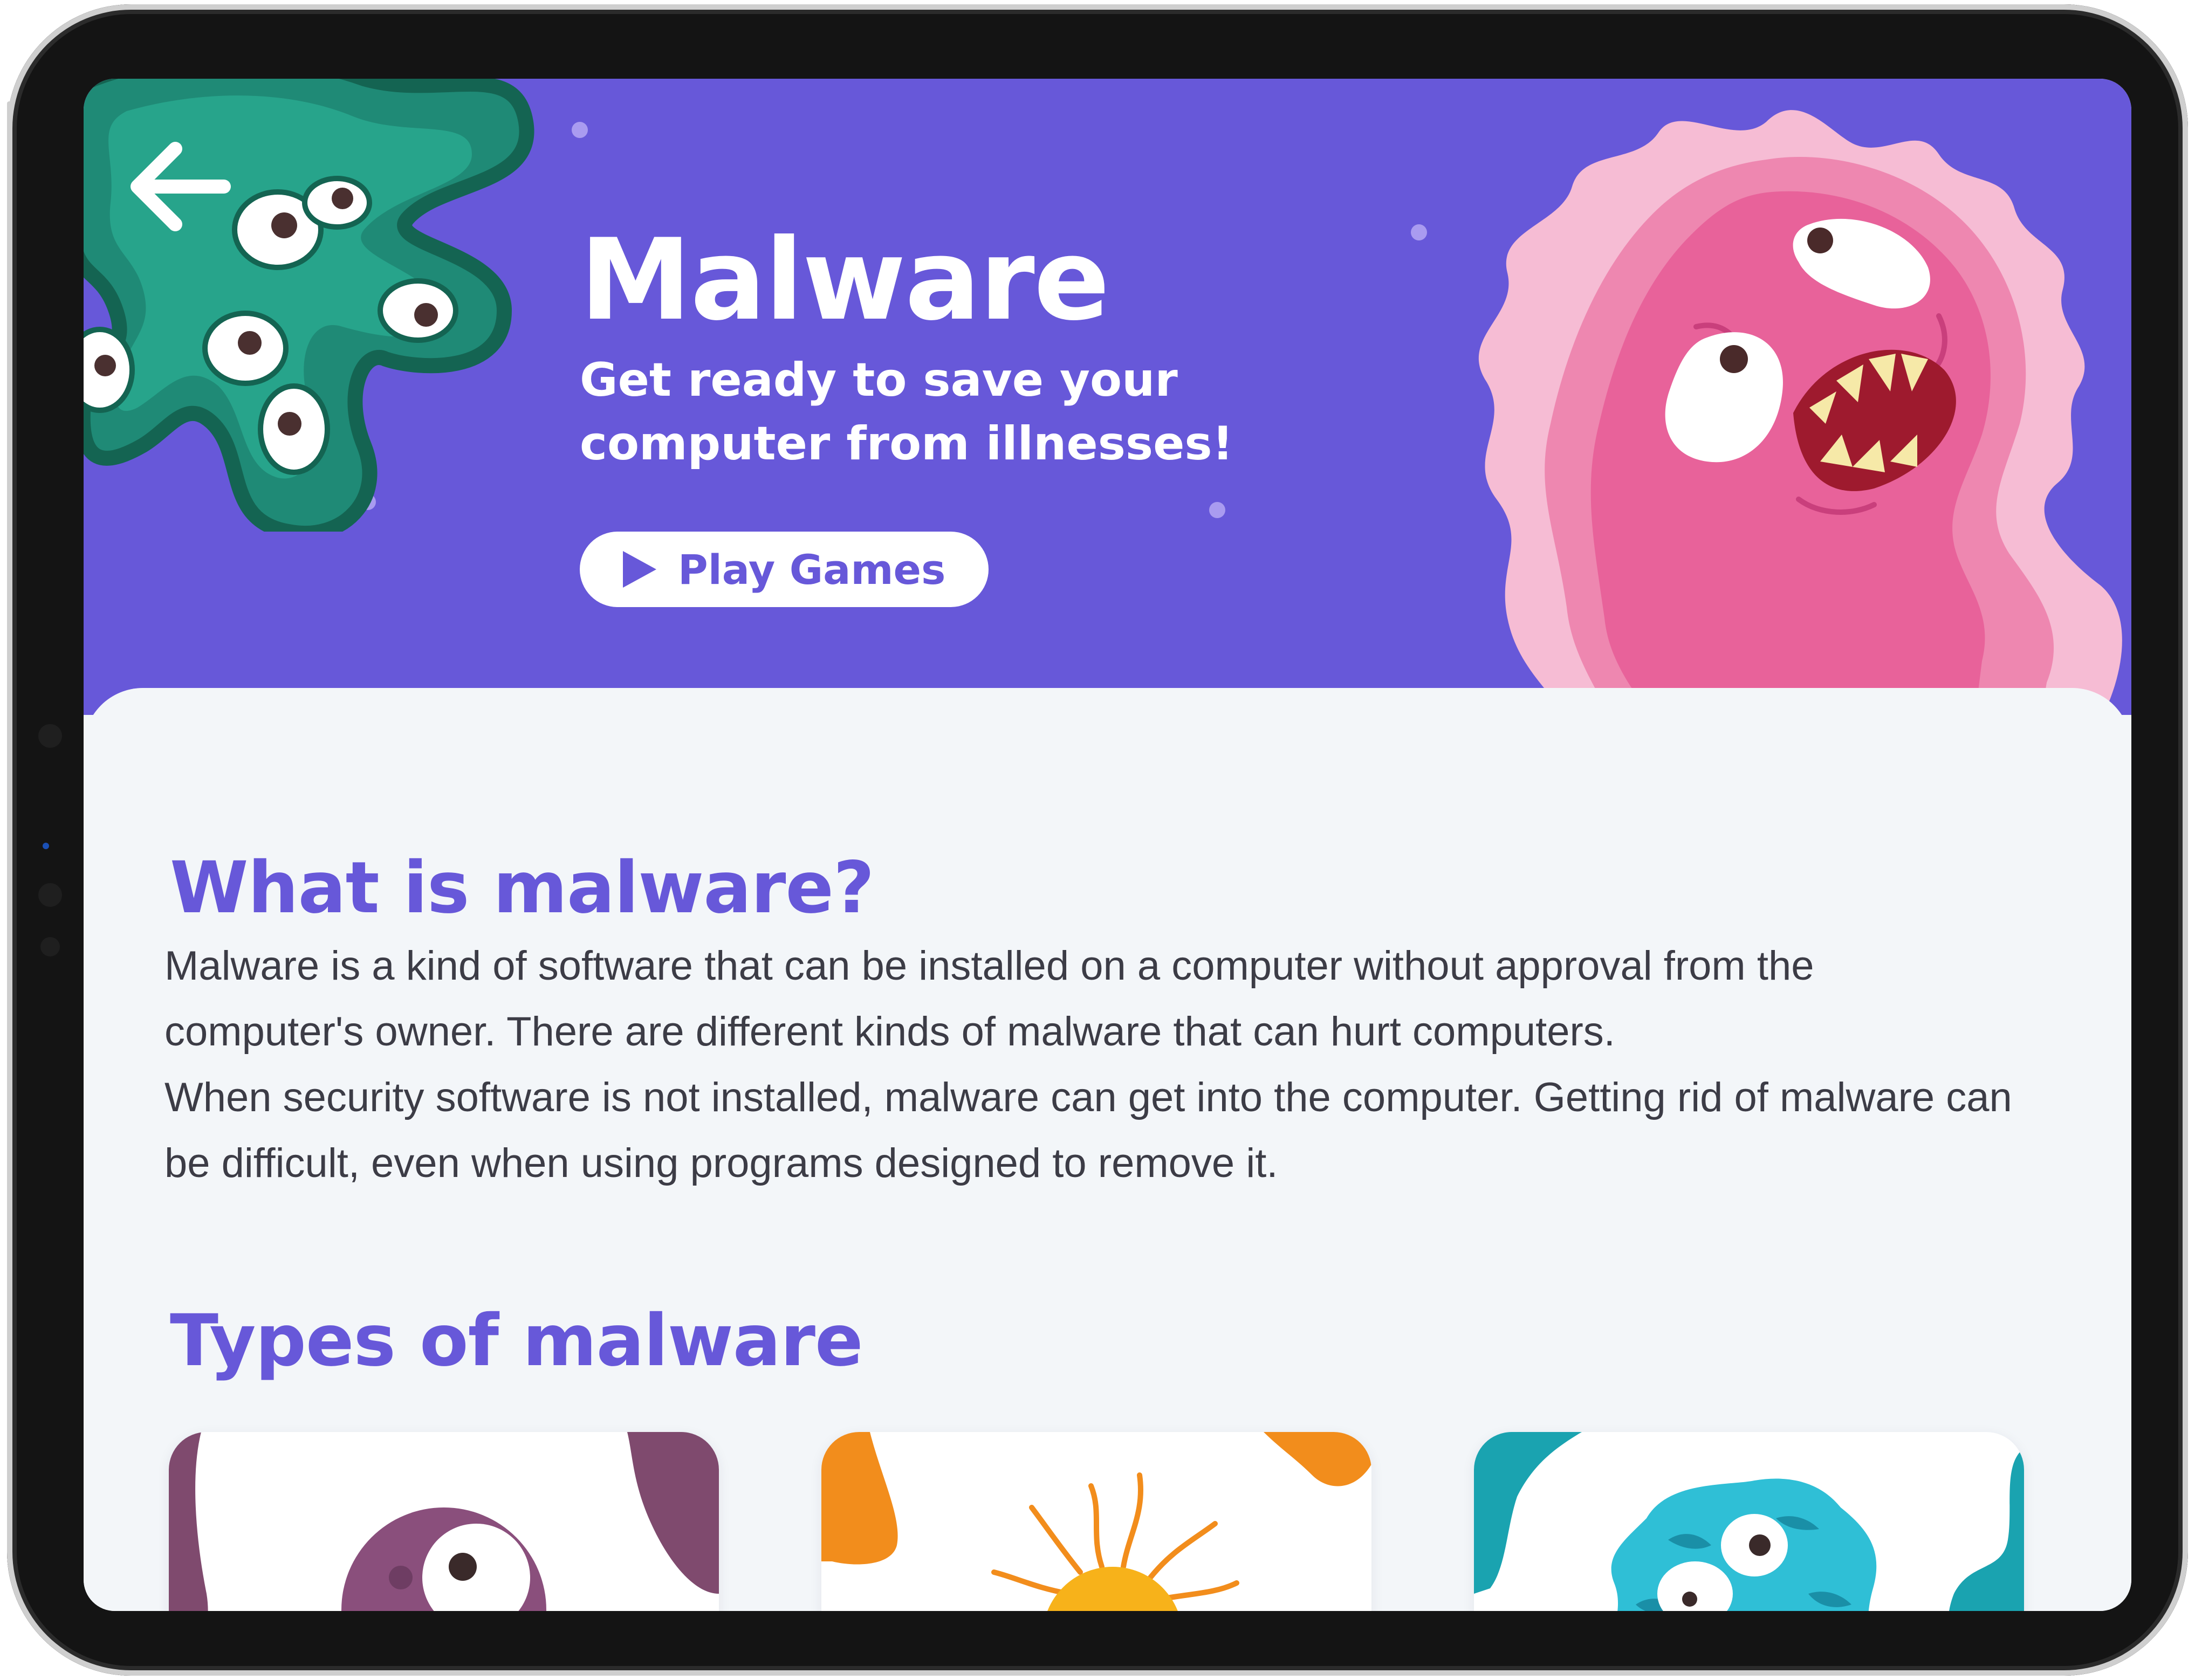  I want to click on page-title: Malware, so click(845, 280).